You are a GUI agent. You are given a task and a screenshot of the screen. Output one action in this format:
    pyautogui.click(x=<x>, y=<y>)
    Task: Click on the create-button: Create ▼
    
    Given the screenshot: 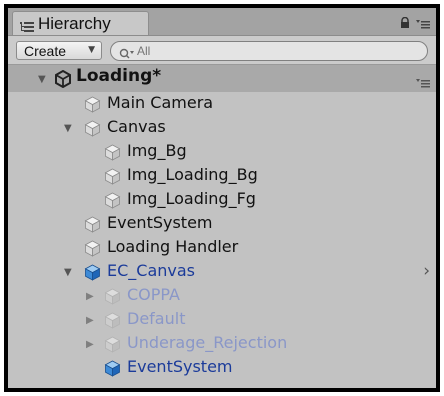 What is the action you would take?
    pyautogui.click(x=59, y=50)
    